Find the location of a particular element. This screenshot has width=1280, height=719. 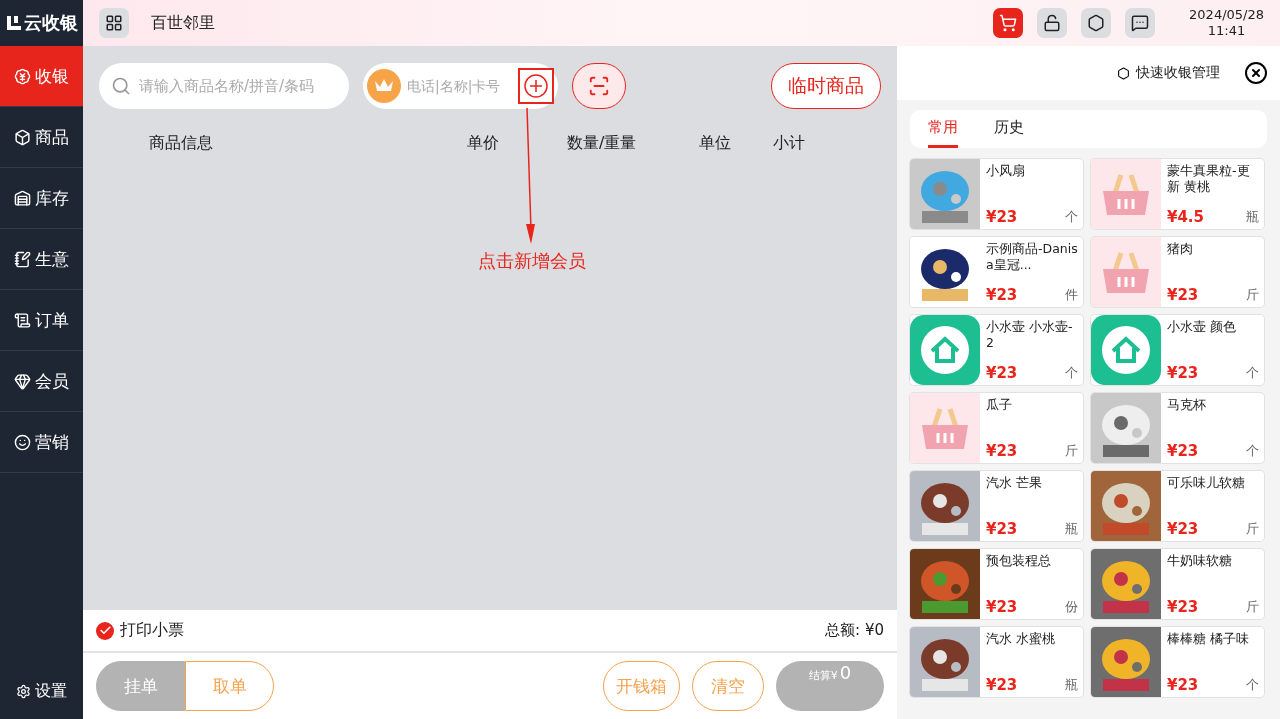

receipt-icon is located at coordinates (22, 320).